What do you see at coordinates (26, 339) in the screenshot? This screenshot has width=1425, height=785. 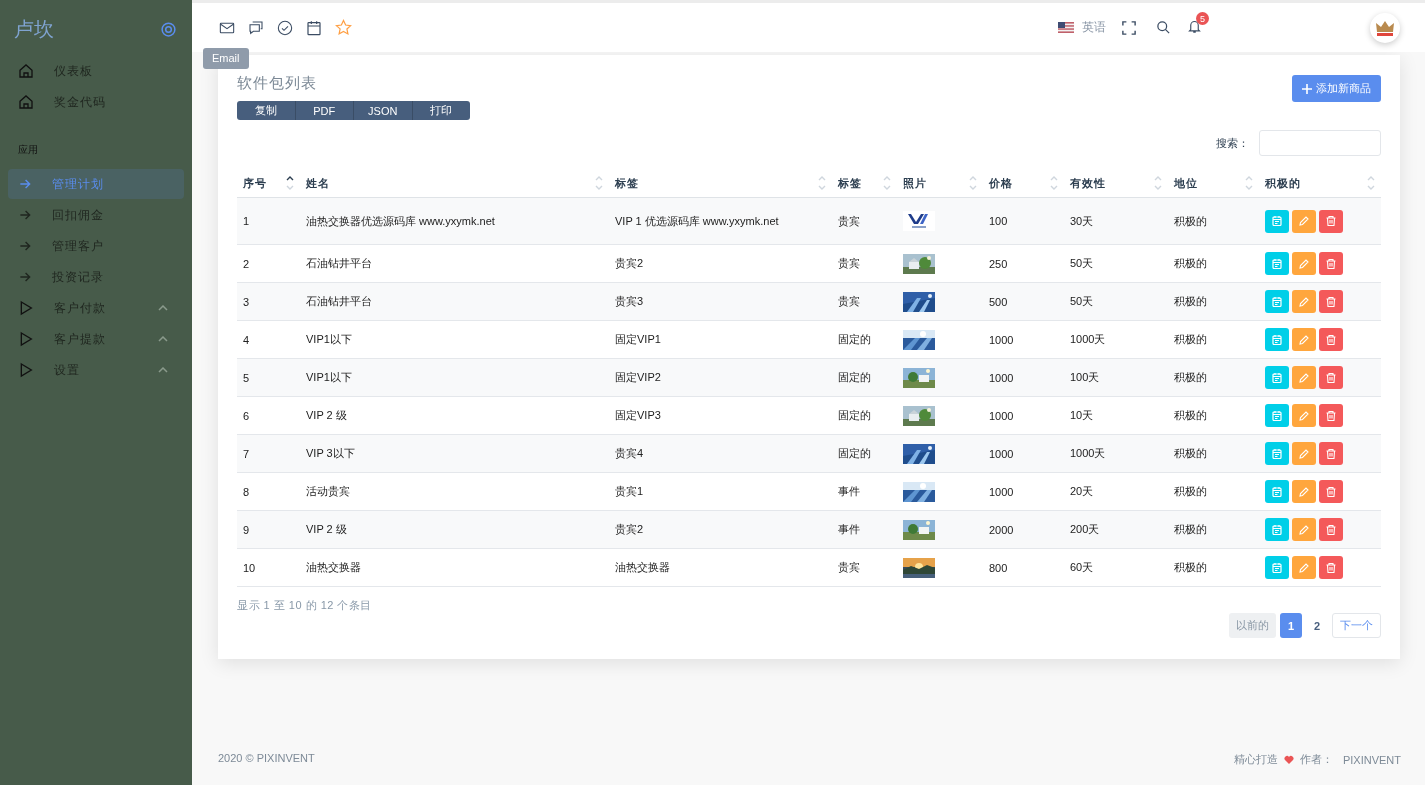 I see `triangle-icon` at bounding box center [26, 339].